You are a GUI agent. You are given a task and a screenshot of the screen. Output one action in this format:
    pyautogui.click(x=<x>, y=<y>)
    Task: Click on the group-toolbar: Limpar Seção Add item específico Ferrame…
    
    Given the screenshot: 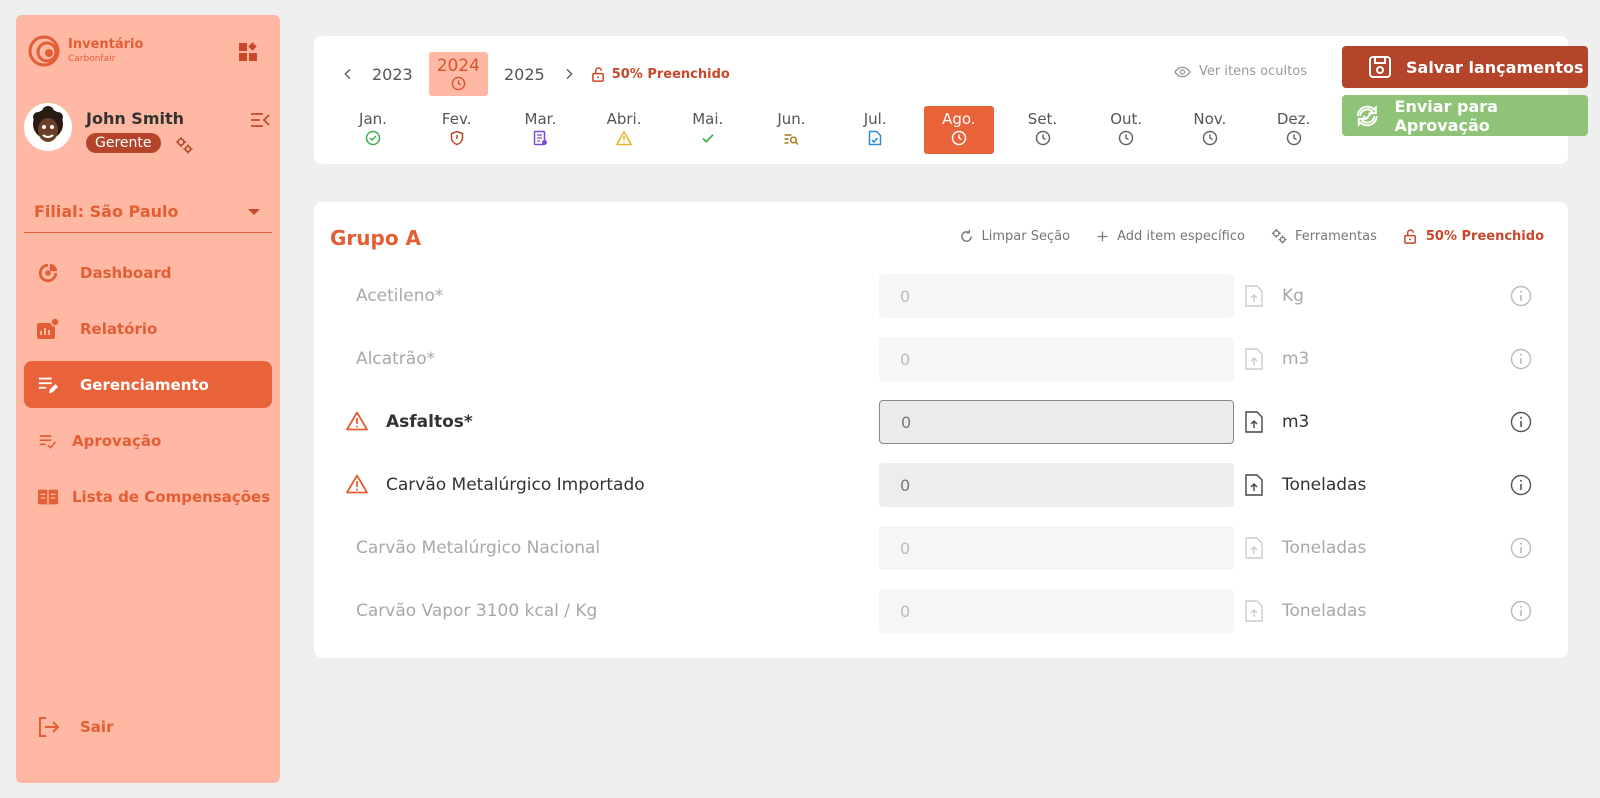 What is the action you would take?
    pyautogui.click(x=1238, y=236)
    